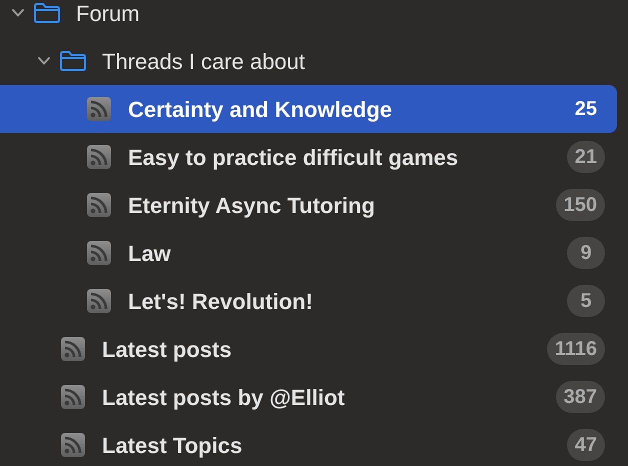  Describe the element at coordinates (252, 206) in the screenshot. I see `item-label: Eternity Async Tutoring` at that location.